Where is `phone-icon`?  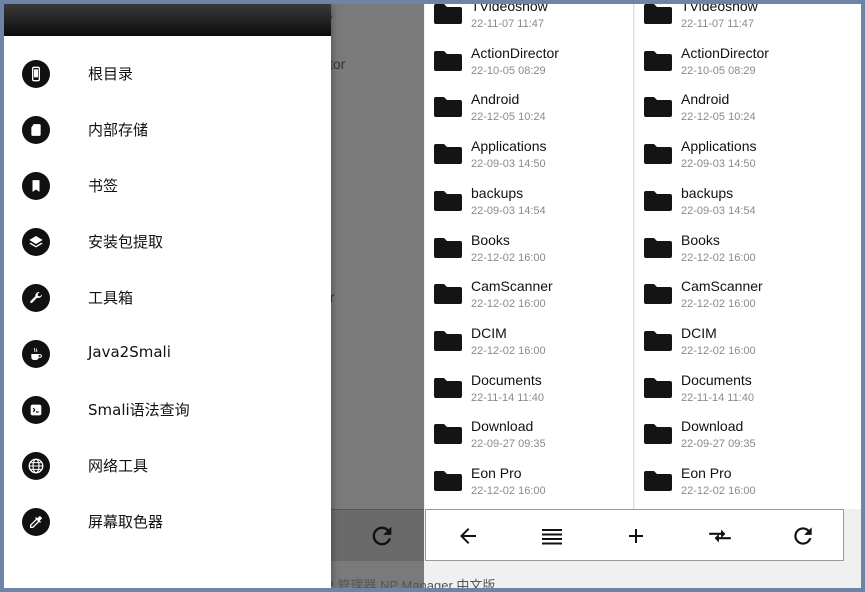
phone-icon is located at coordinates (36, 74).